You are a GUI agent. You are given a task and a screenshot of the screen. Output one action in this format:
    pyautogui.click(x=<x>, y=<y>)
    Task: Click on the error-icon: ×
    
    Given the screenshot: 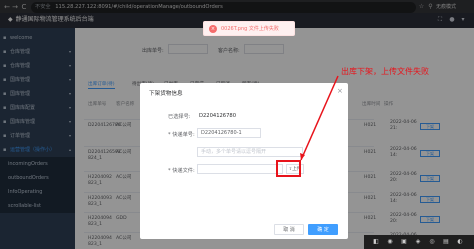 What is the action you would take?
    pyautogui.click(x=213, y=29)
    